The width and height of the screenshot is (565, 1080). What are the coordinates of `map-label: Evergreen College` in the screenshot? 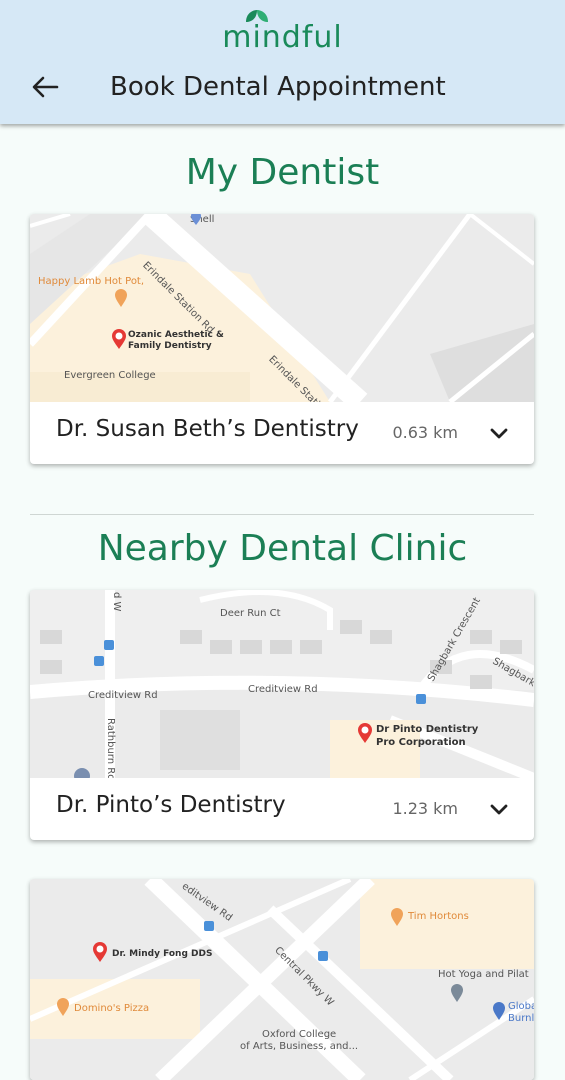 It's located at (110, 375).